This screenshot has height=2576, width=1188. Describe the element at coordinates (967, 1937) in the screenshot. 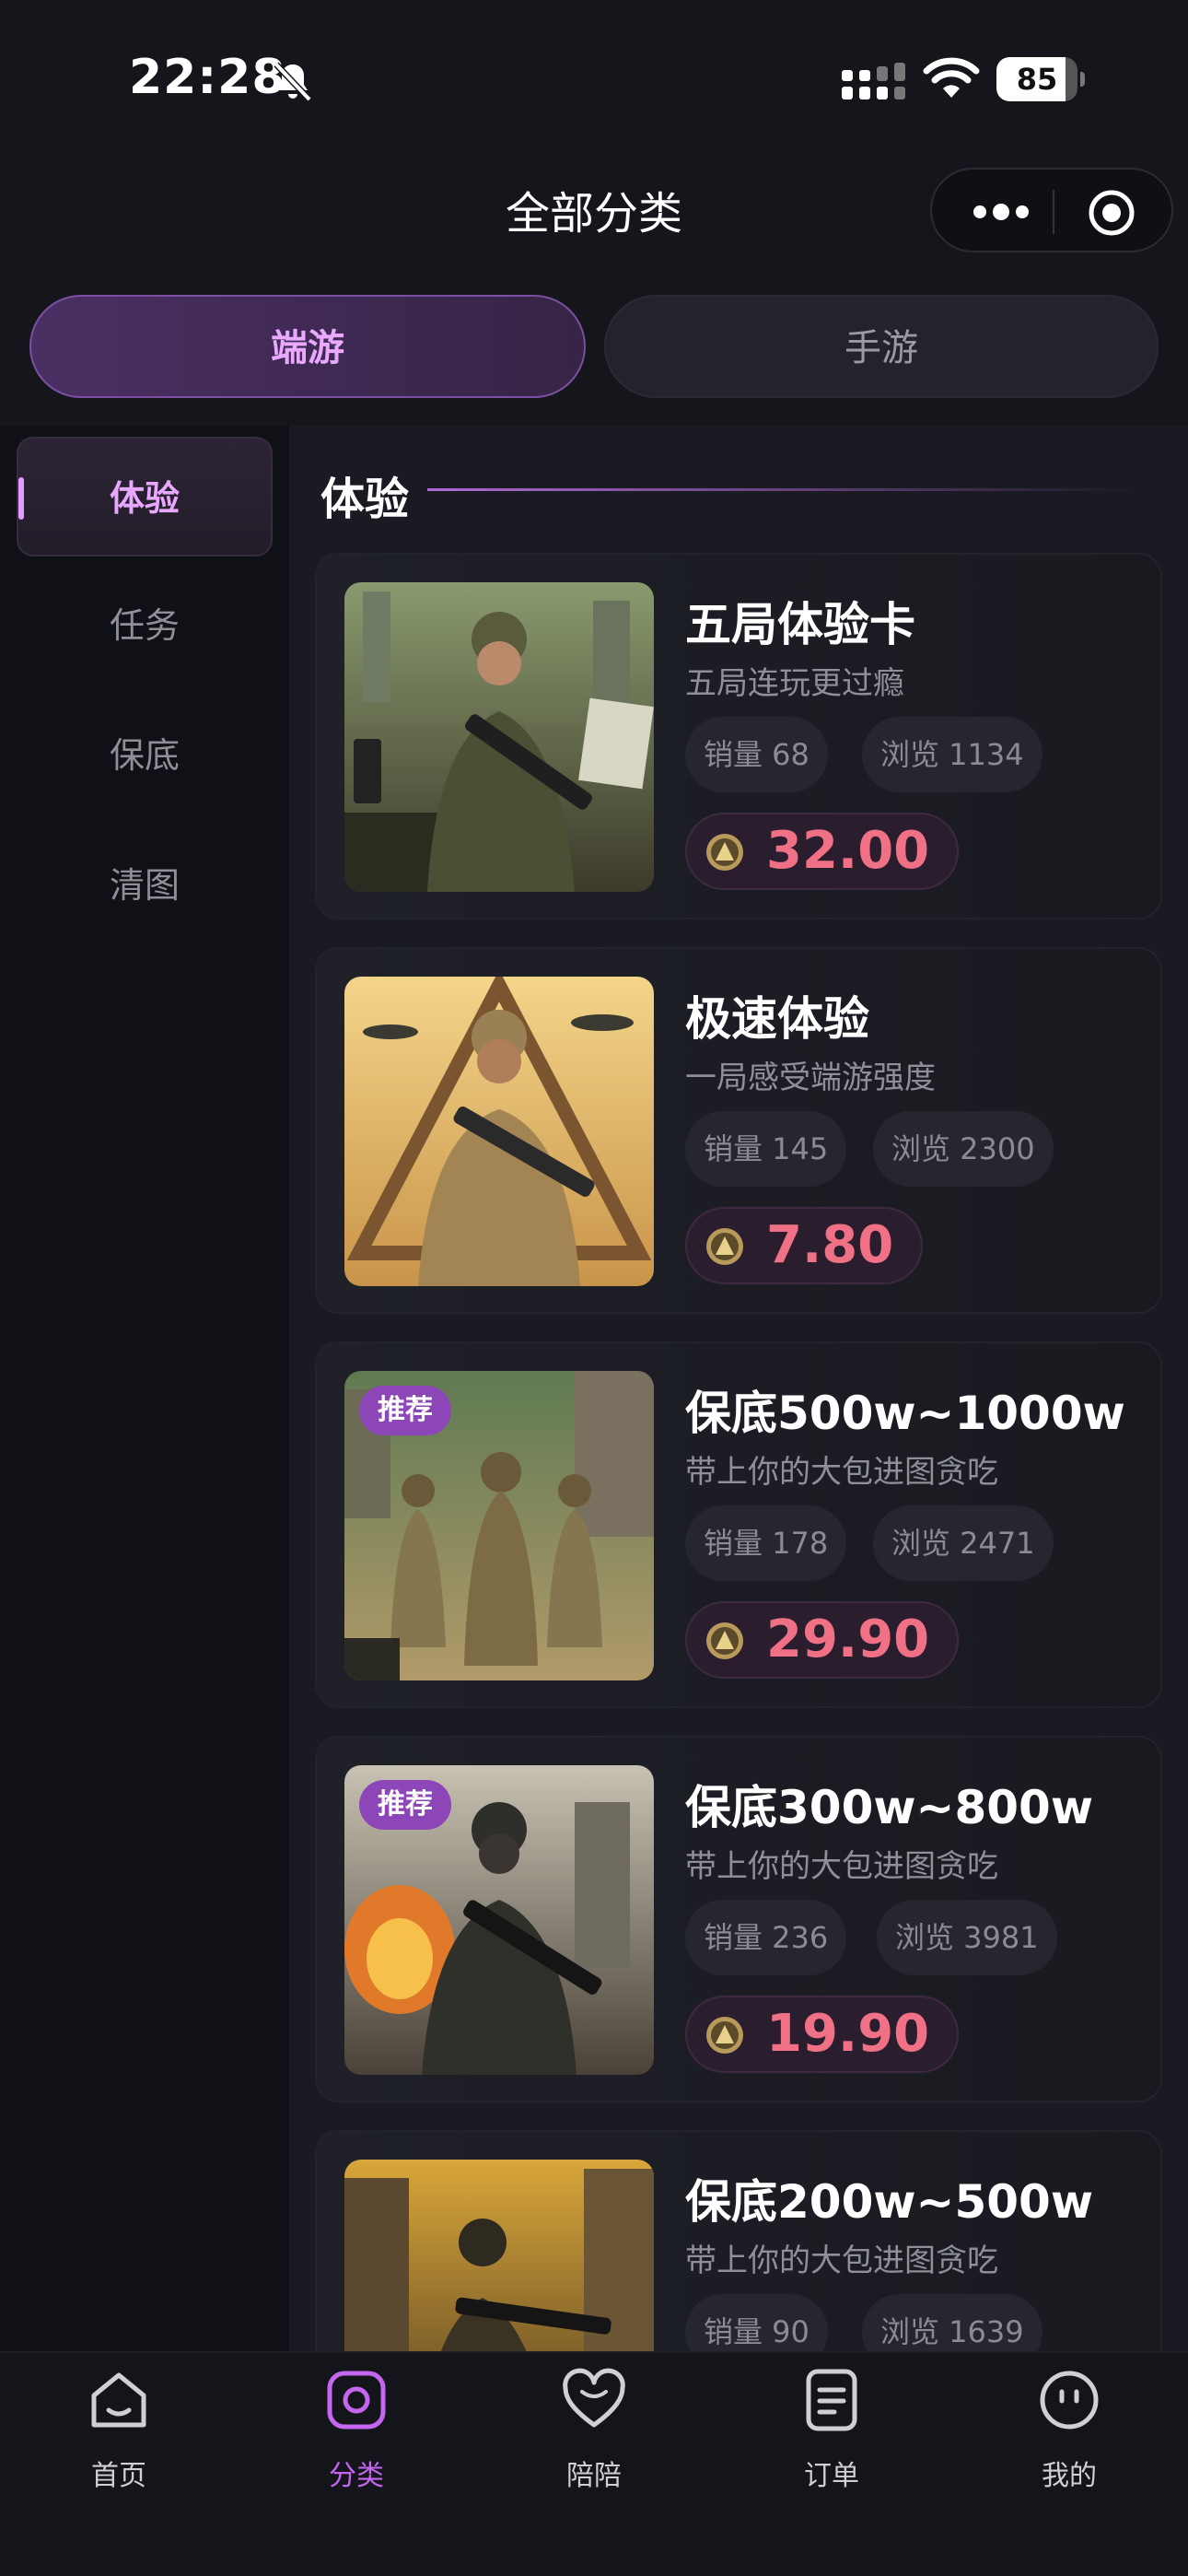

I see `view-count: 浏览 3981` at that location.